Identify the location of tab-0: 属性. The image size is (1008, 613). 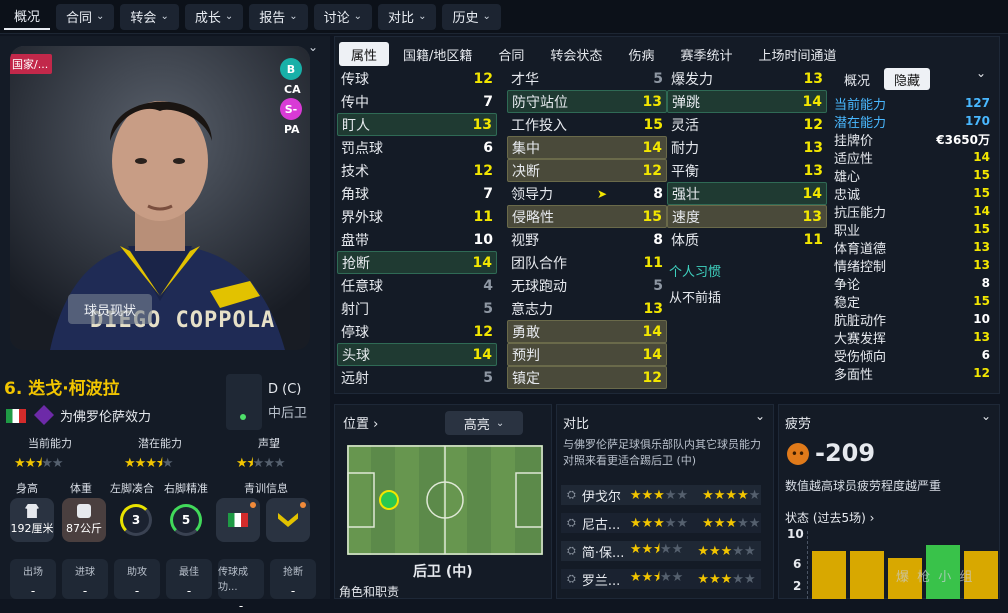
(364, 54).